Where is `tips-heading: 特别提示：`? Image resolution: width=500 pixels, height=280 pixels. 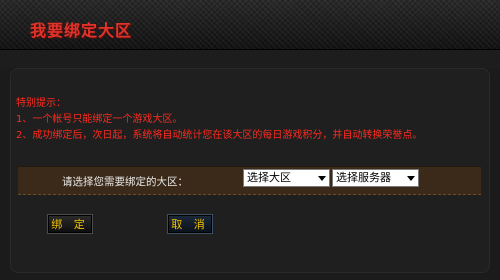
tips-heading: 特别提示： is located at coordinates (41, 103).